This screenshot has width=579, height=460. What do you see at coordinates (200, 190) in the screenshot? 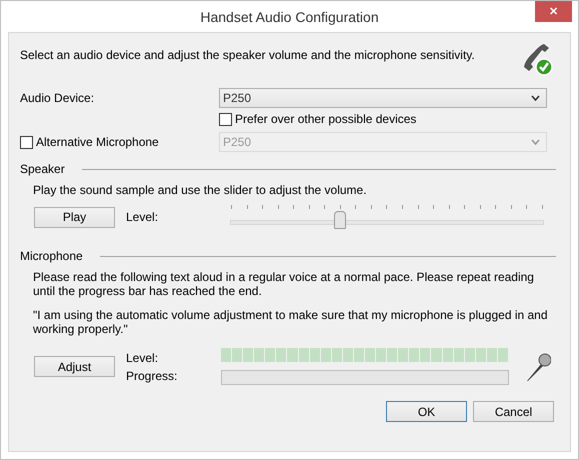
I see `speaker-instruction: Play the sound sample and use the slider to adjust the volume.` at bounding box center [200, 190].